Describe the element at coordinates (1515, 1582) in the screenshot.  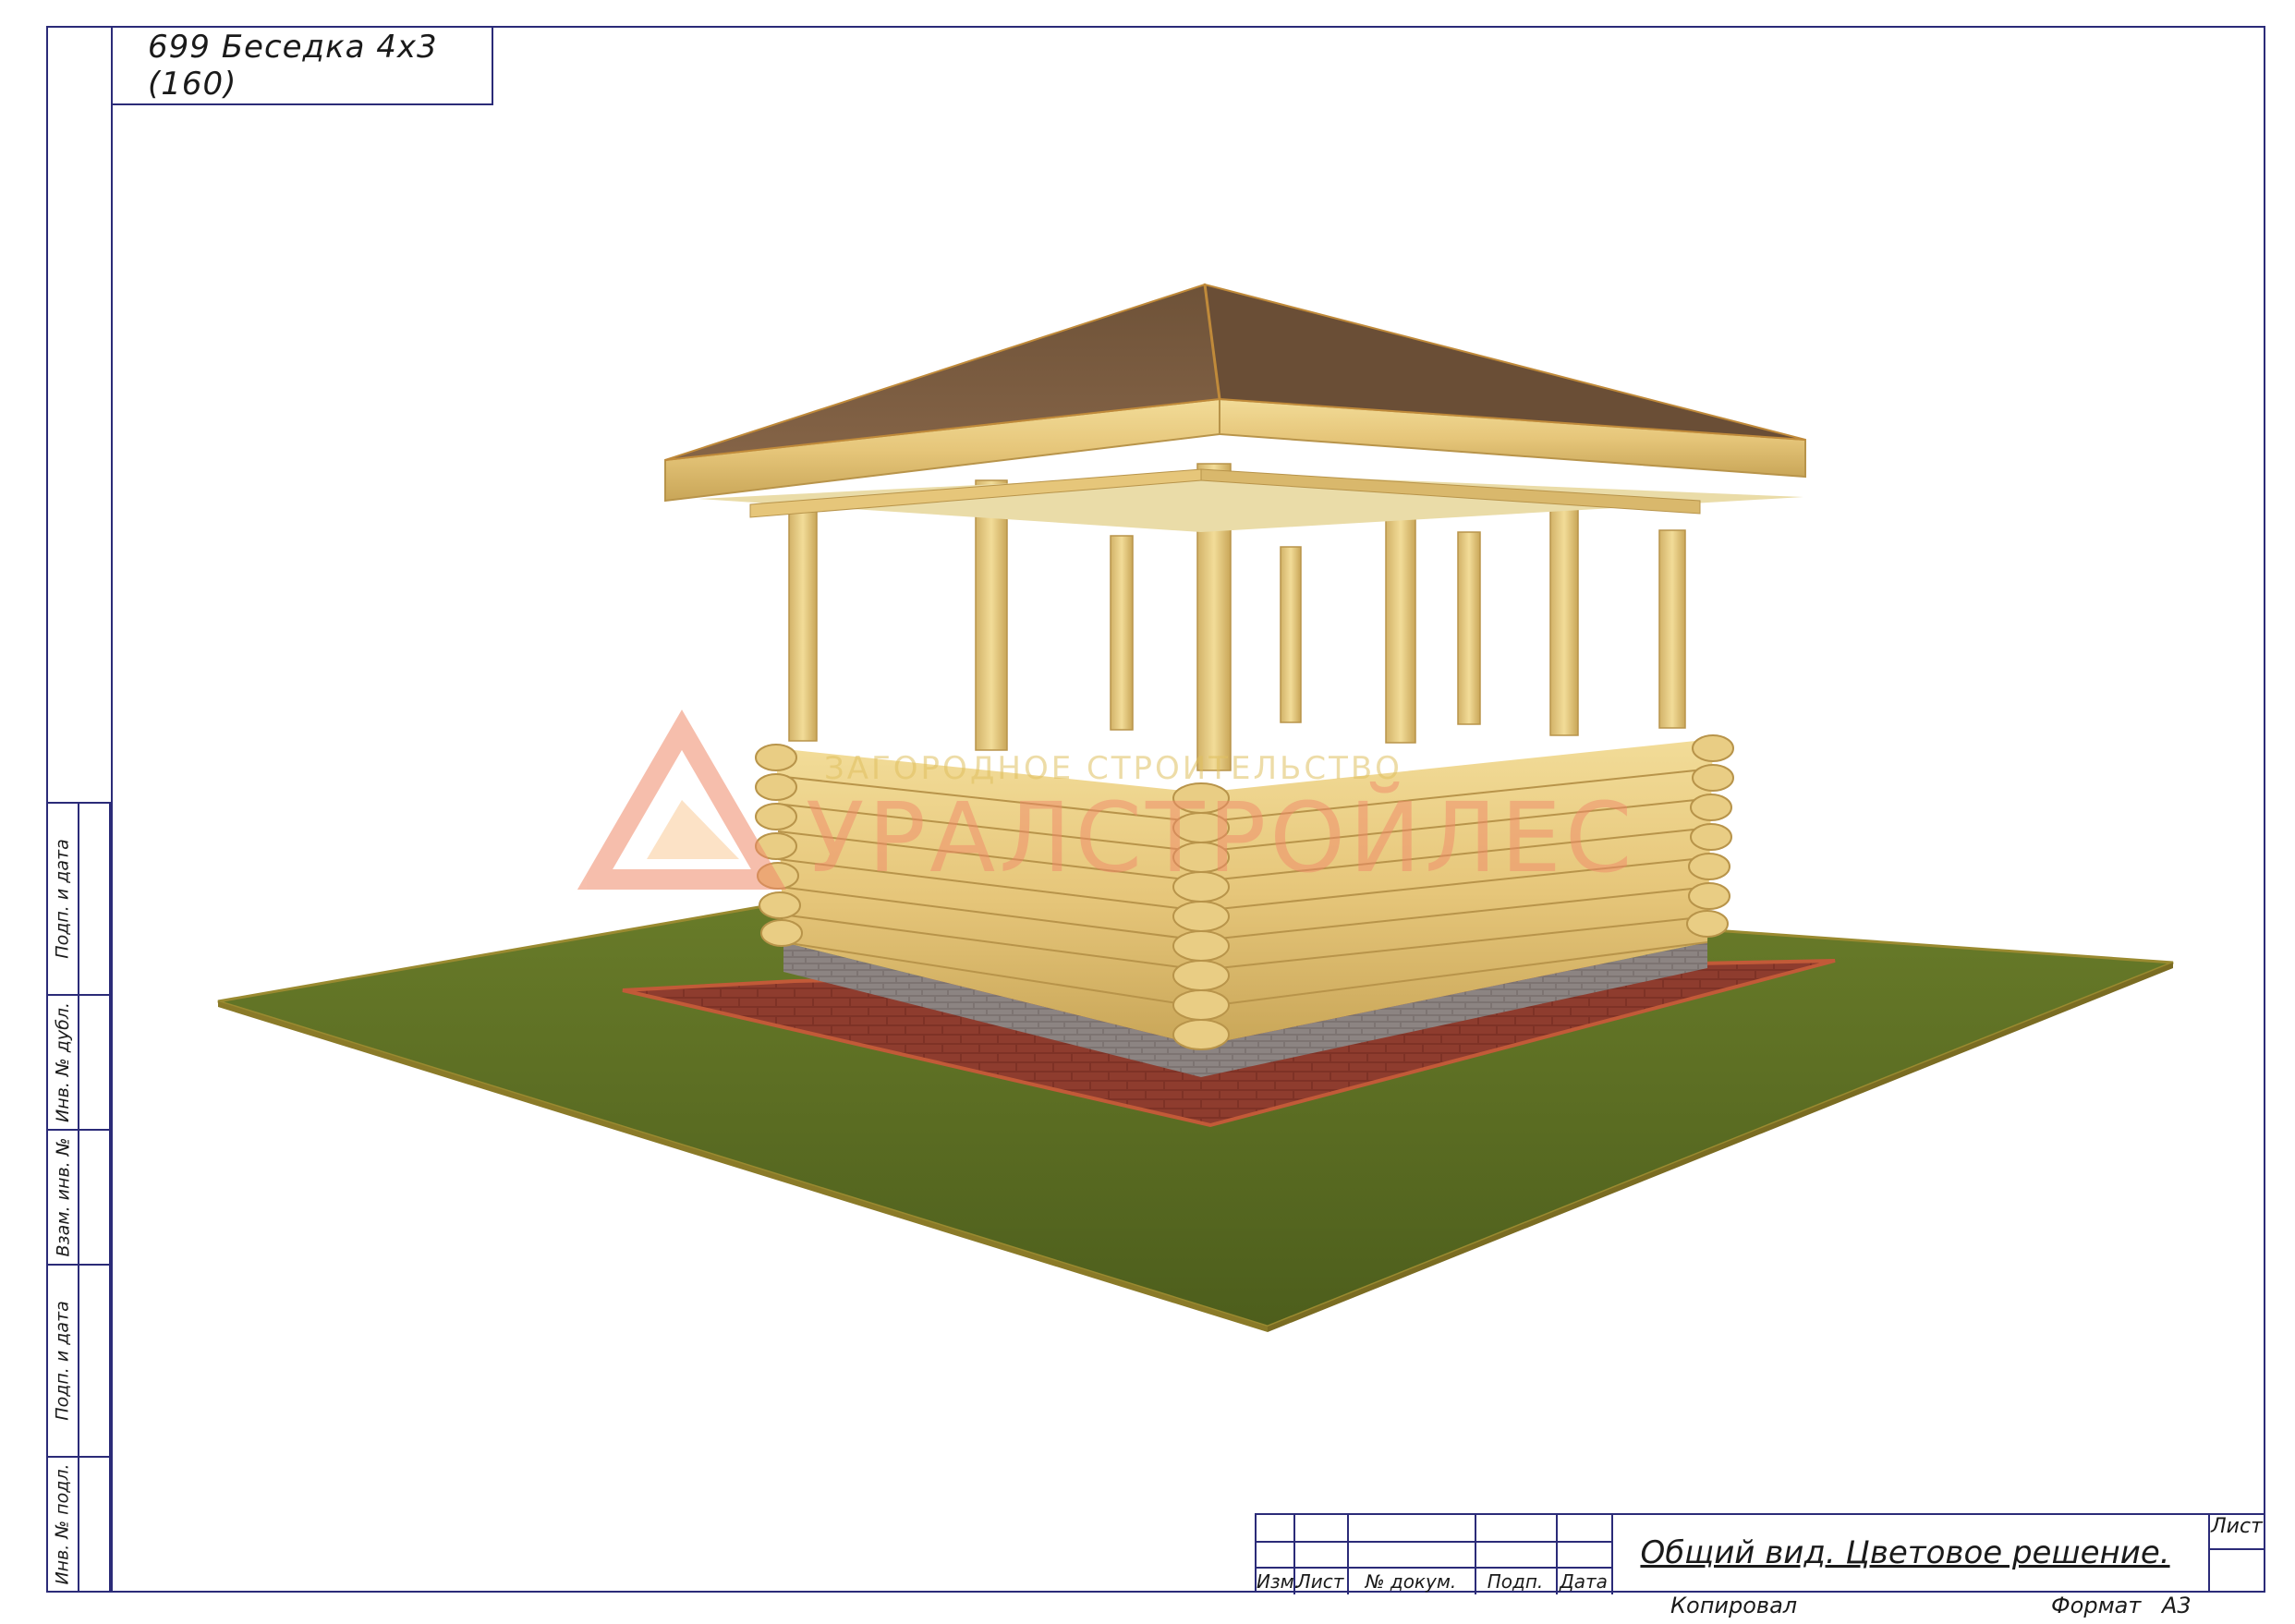
I see `stamp-header-sign: Подп.` at that location.